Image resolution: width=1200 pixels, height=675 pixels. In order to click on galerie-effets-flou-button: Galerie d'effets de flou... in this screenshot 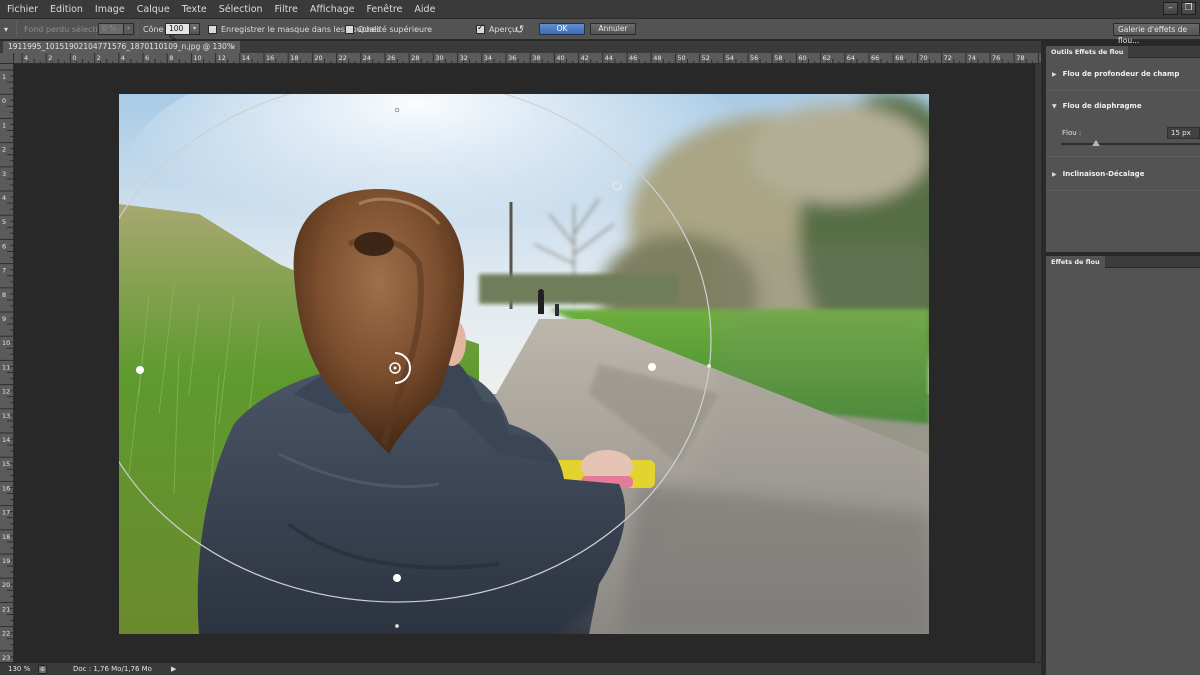, I will do `click(1156, 33)`.